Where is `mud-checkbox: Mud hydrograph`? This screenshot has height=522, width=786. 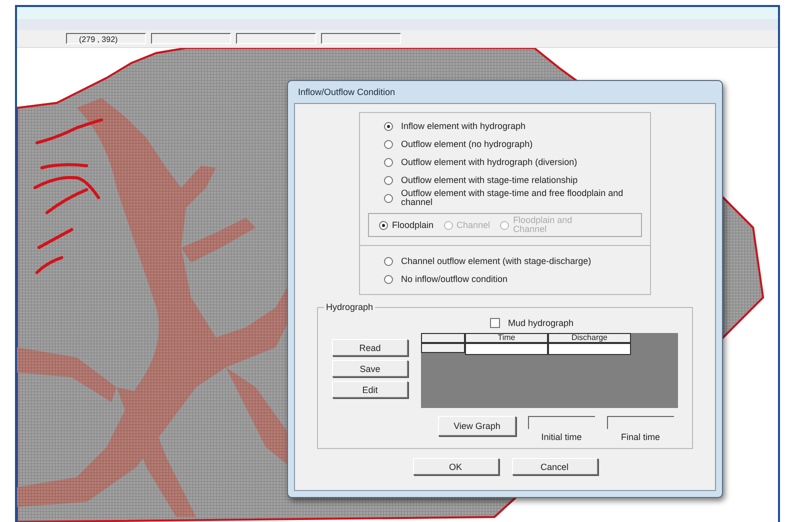 mud-checkbox: Mud hydrograph is located at coordinates (532, 323).